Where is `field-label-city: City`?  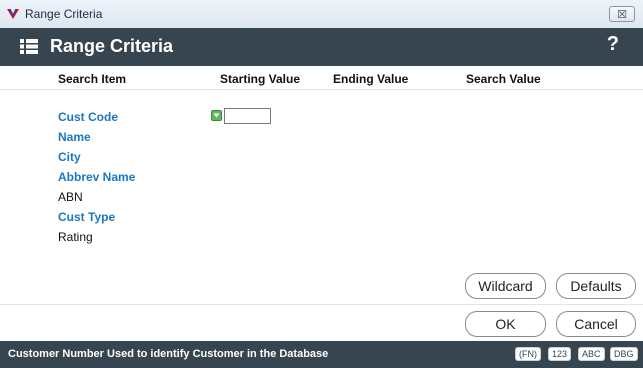 field-label-city: City is located at coordinates (69, 157).